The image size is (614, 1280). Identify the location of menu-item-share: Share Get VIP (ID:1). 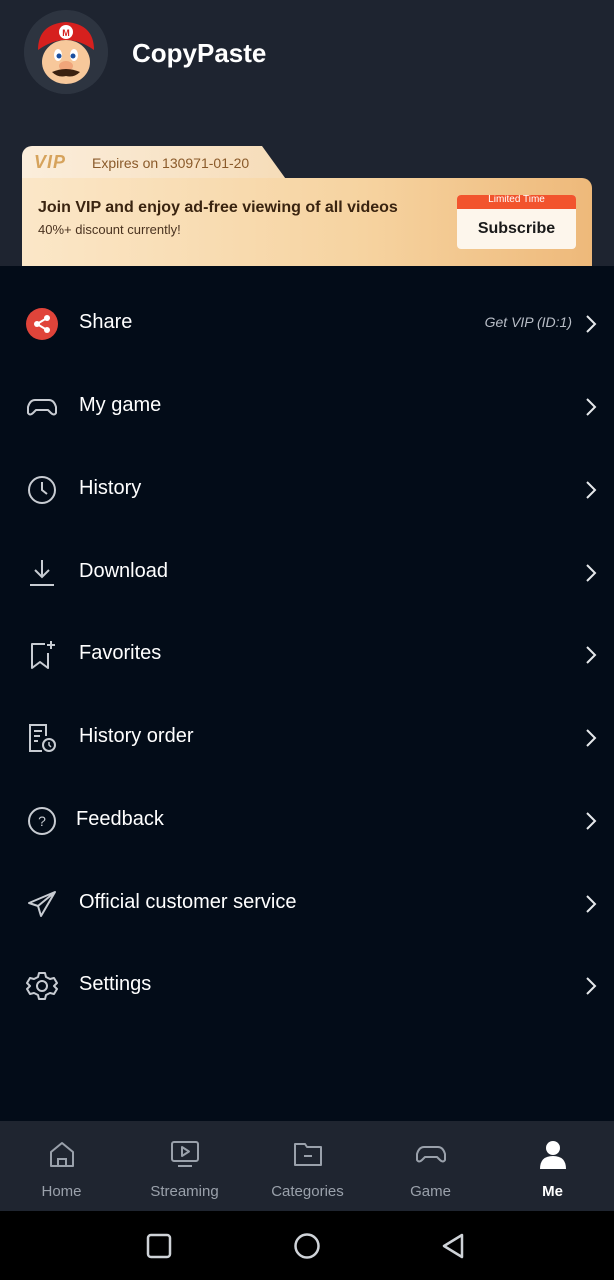
(307, 324).